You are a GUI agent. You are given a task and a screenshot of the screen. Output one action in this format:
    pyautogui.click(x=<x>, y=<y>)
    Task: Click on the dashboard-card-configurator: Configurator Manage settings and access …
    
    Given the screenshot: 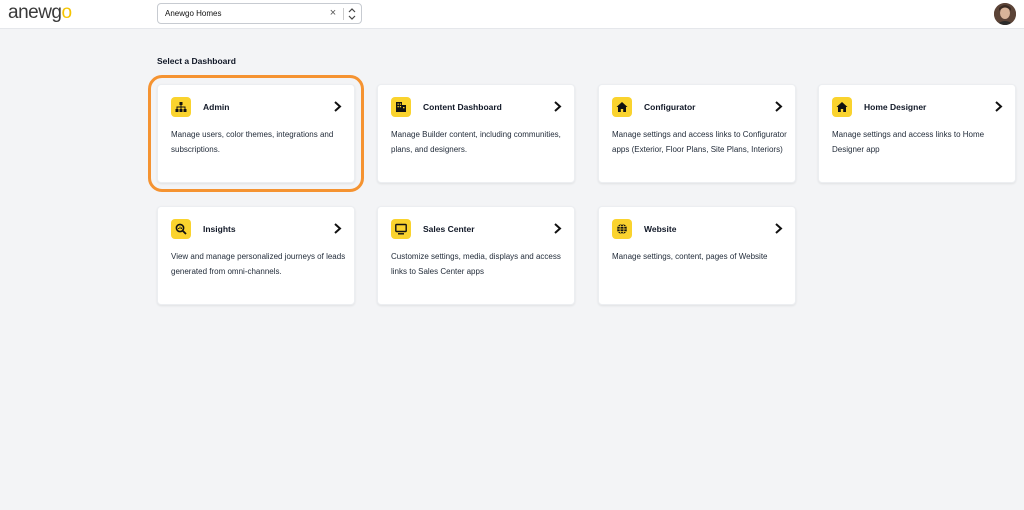 What is the action you would take?
    pyautogui.click(x=697, y=133)
    